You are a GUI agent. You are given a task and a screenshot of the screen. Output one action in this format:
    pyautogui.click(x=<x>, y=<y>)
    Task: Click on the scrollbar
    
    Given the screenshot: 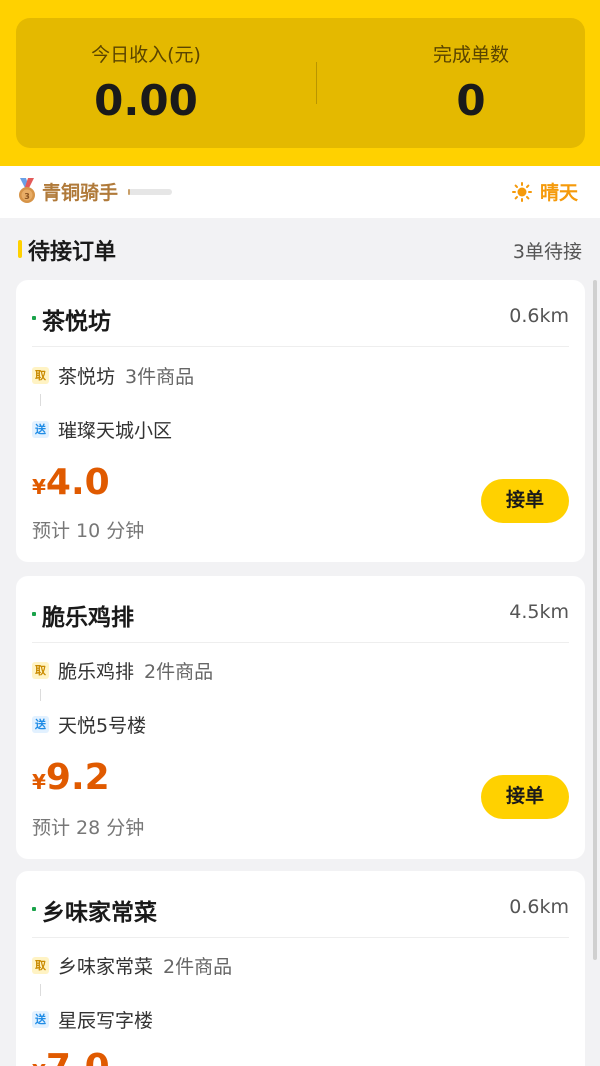 What is the action you would take?
    pyautogui.click(x=595, y=620)
    